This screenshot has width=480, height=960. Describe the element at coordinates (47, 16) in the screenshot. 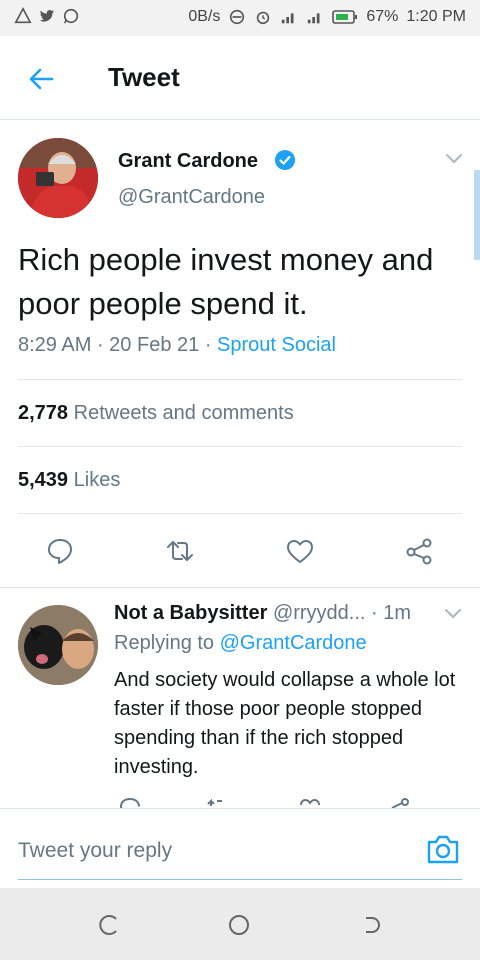

I see `twitter-icon` at that location.